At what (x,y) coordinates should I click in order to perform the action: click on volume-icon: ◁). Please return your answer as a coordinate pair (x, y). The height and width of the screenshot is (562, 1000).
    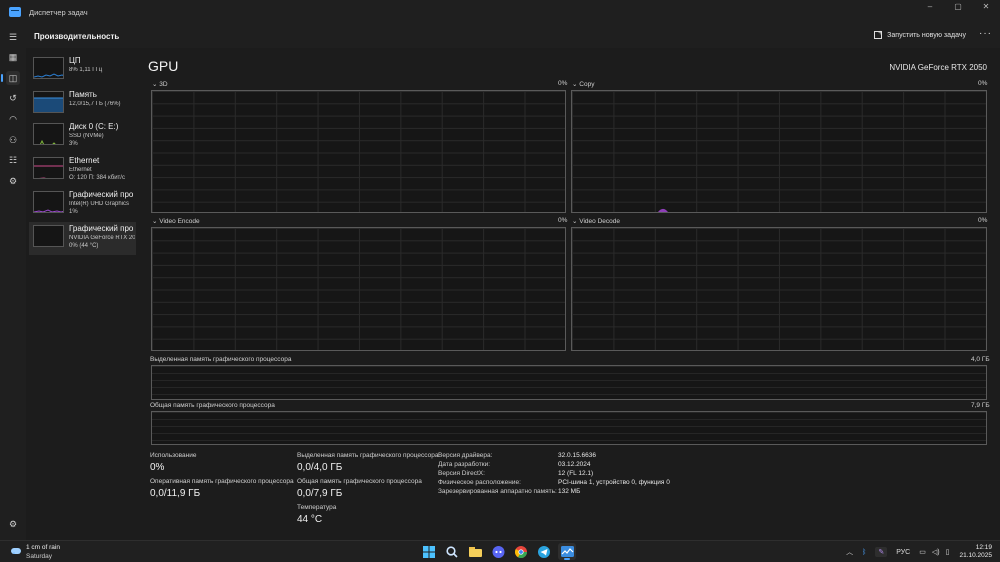
    Looking at the image, I should click on (936, 552).